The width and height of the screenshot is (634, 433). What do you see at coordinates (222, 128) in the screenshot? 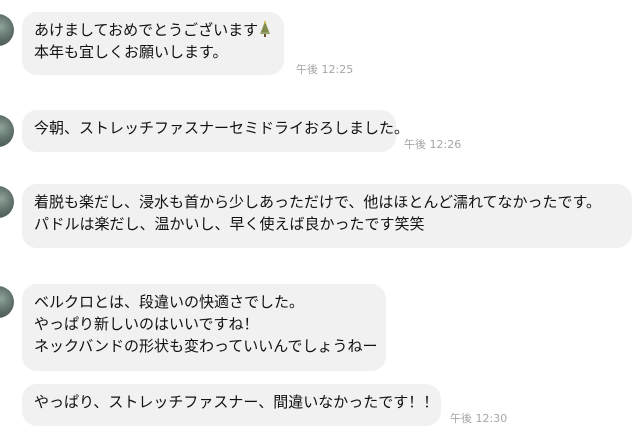
I see `message-line: 今朝、ストレッチファスナーセミドライおろしました。` at bounding box center [222, 128].